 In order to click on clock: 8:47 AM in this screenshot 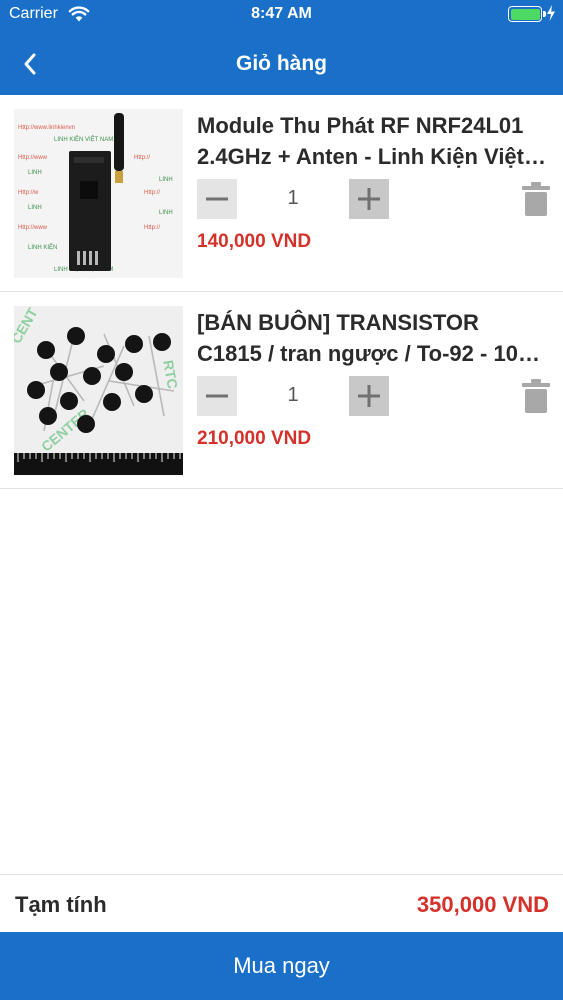, I will do `click(281, 13)`.